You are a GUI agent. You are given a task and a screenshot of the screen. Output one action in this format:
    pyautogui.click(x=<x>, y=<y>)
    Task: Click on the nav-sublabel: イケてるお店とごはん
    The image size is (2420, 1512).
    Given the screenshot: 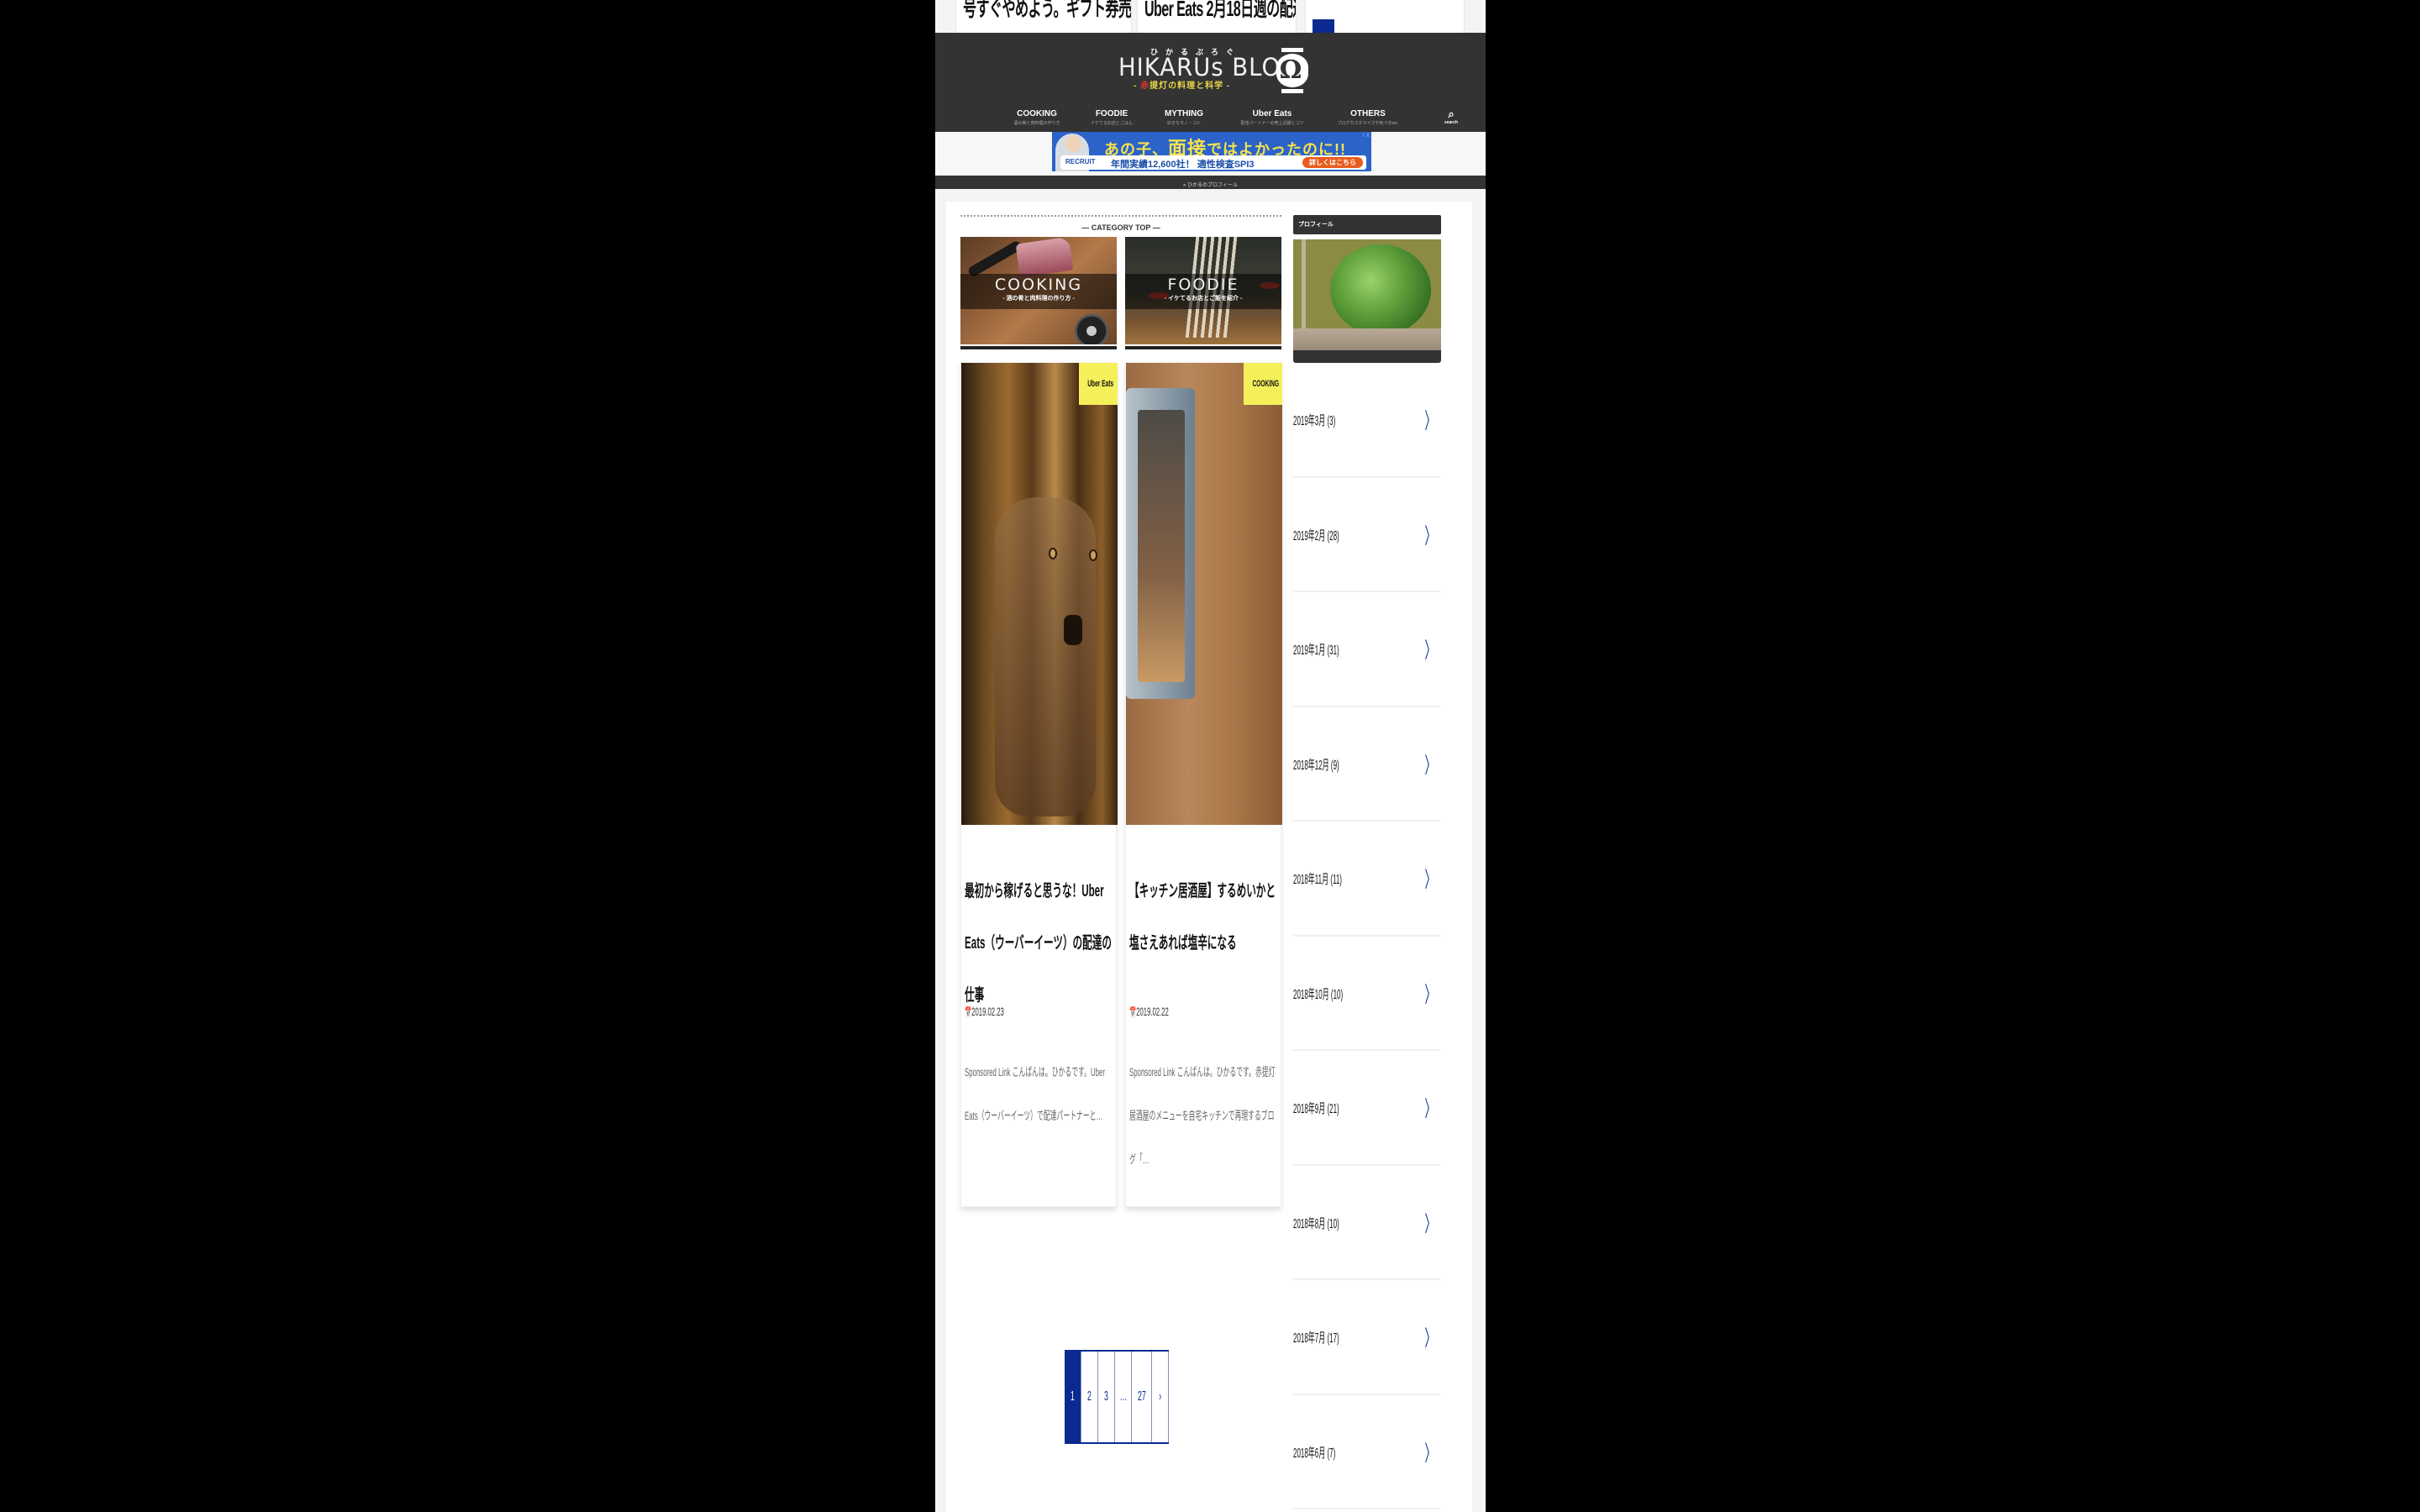 What is the action you would take?
    pyautogui.click(x=1111, y=123)
    